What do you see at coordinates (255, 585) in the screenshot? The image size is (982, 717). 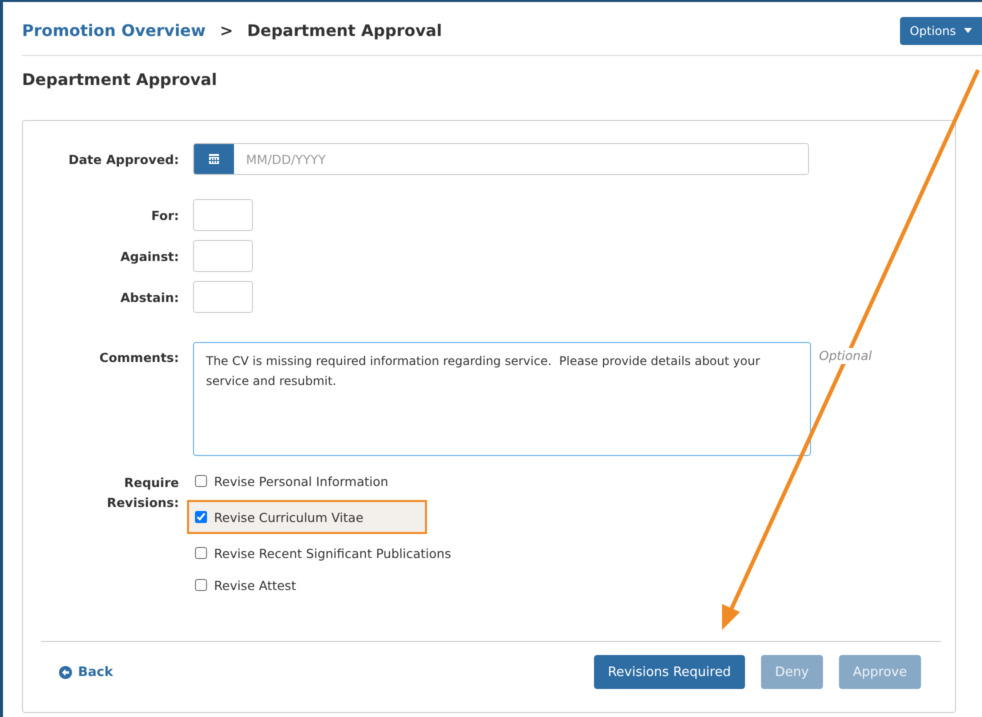 I see `checkbox-label: Revise Attest` at bounding box center [255, 585].